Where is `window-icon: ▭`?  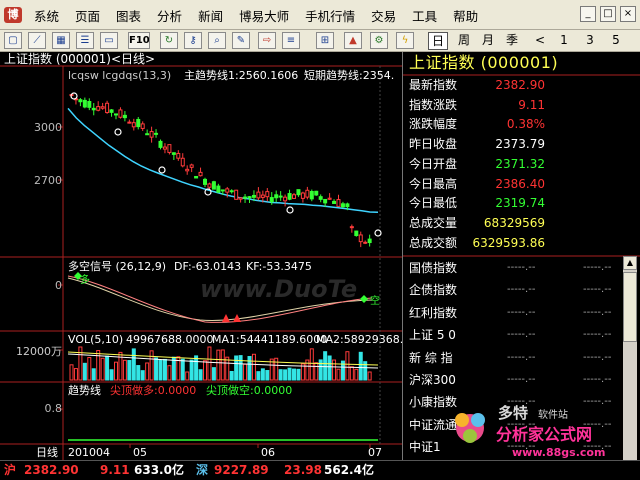
window-icon: ▭ is located at coordinates (109, 40).